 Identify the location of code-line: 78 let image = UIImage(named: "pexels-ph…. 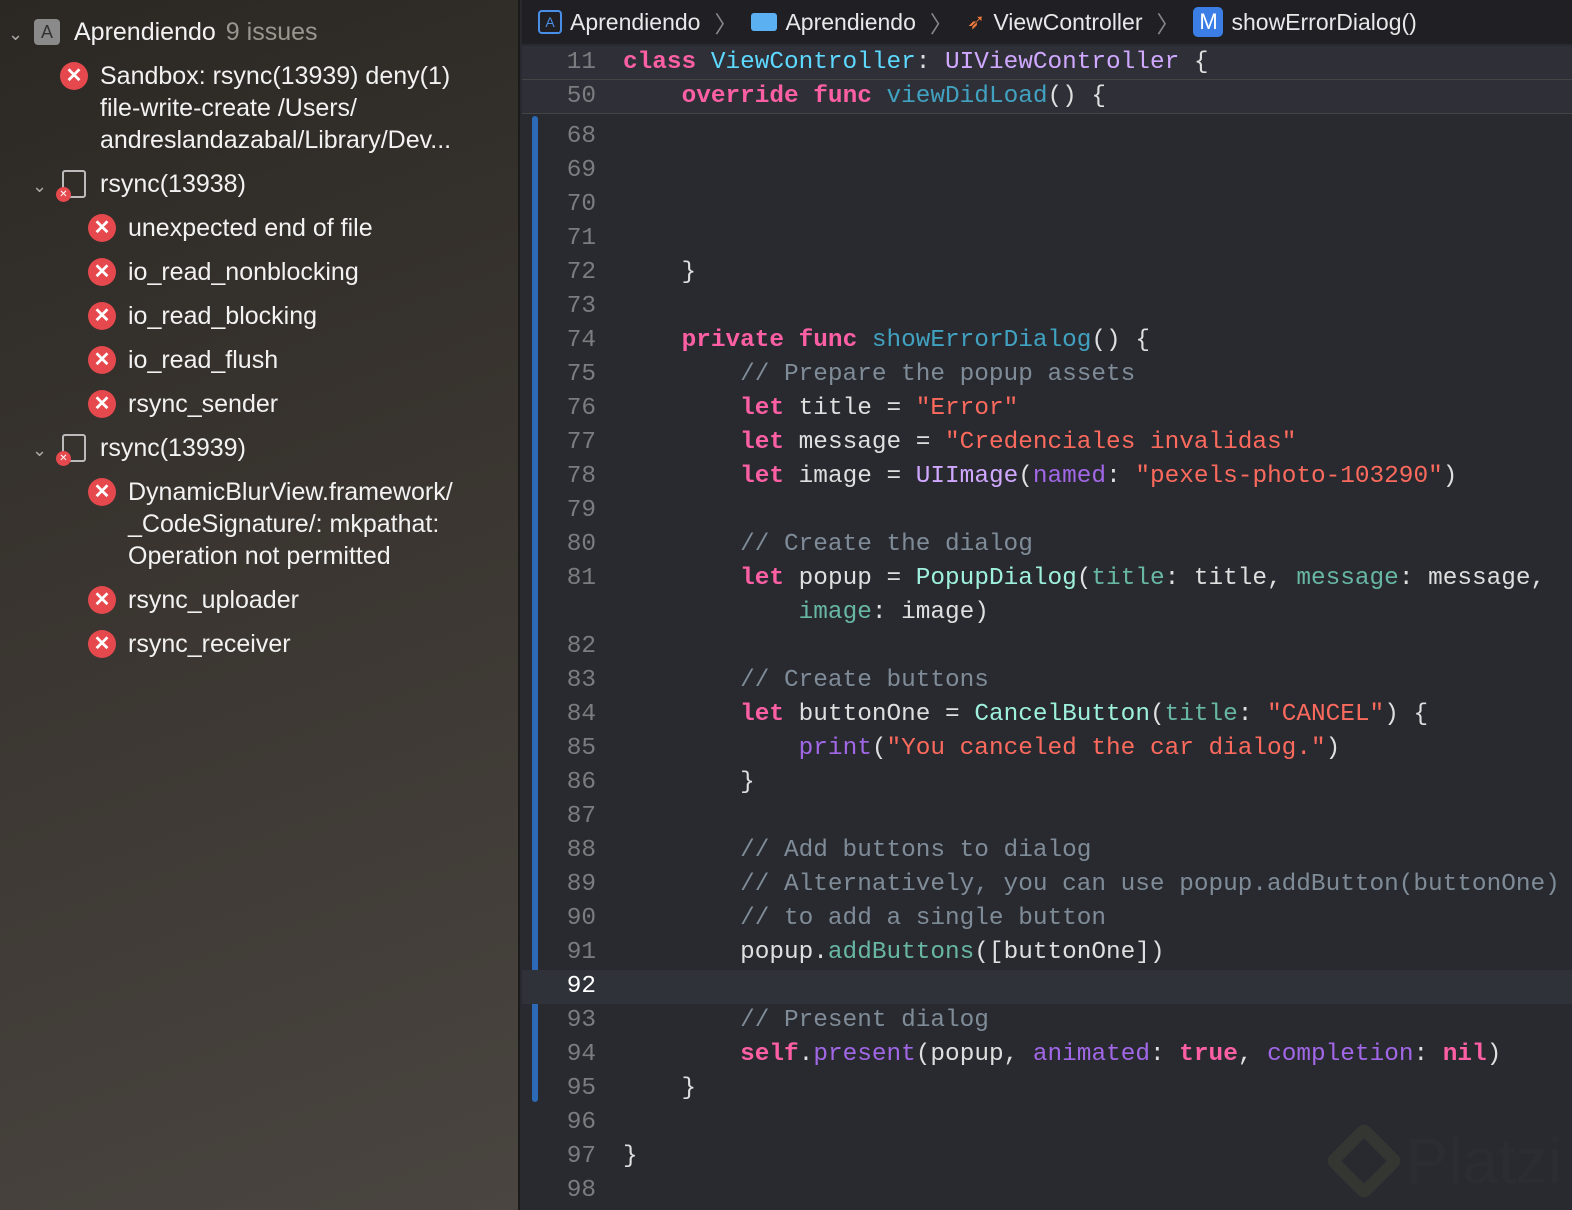
(1047, 477).